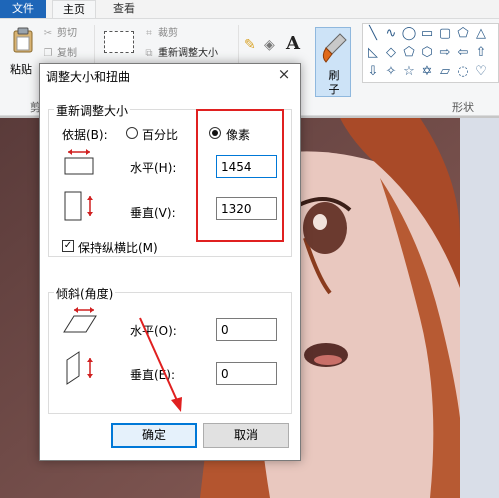  I want to click on triangle-shape-icon: △, so click(481, 34).